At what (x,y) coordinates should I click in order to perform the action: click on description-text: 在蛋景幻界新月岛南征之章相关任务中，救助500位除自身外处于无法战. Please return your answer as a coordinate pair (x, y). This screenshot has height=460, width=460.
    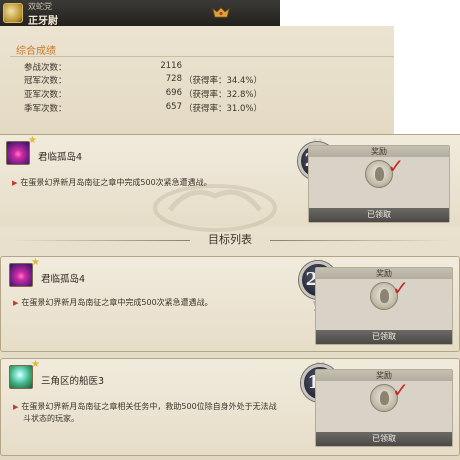
    Looking at the image, I should click on (149, 406).